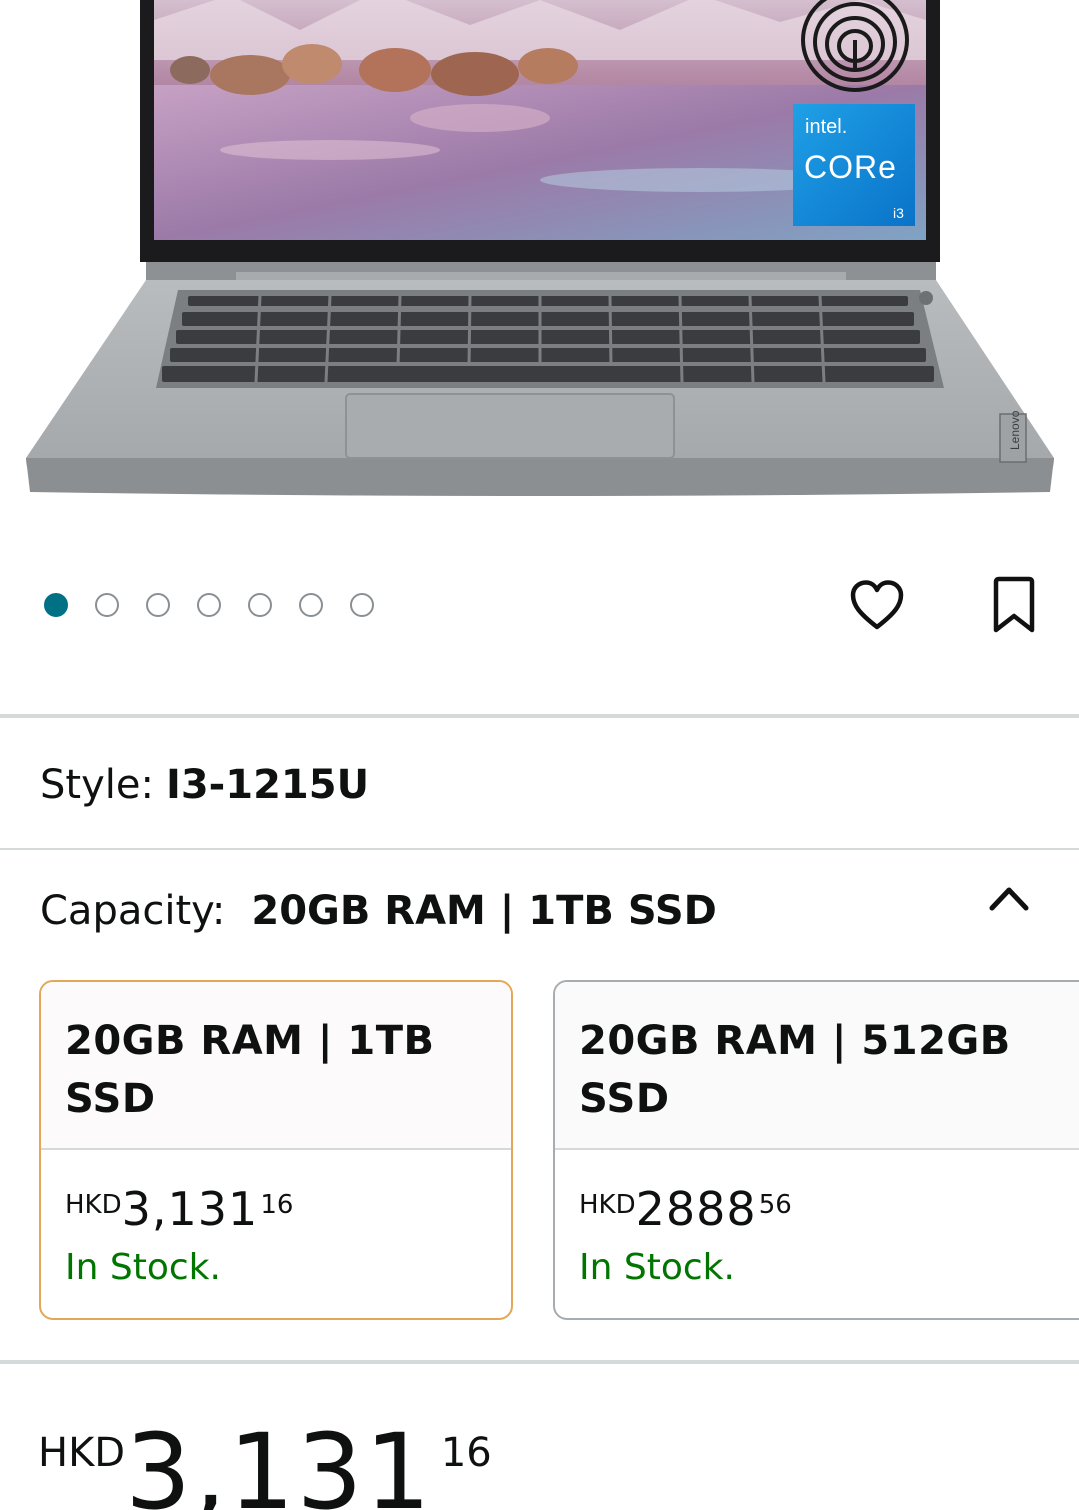  I want to click on main-price: HKD3,131 16, so click(265, 1461).